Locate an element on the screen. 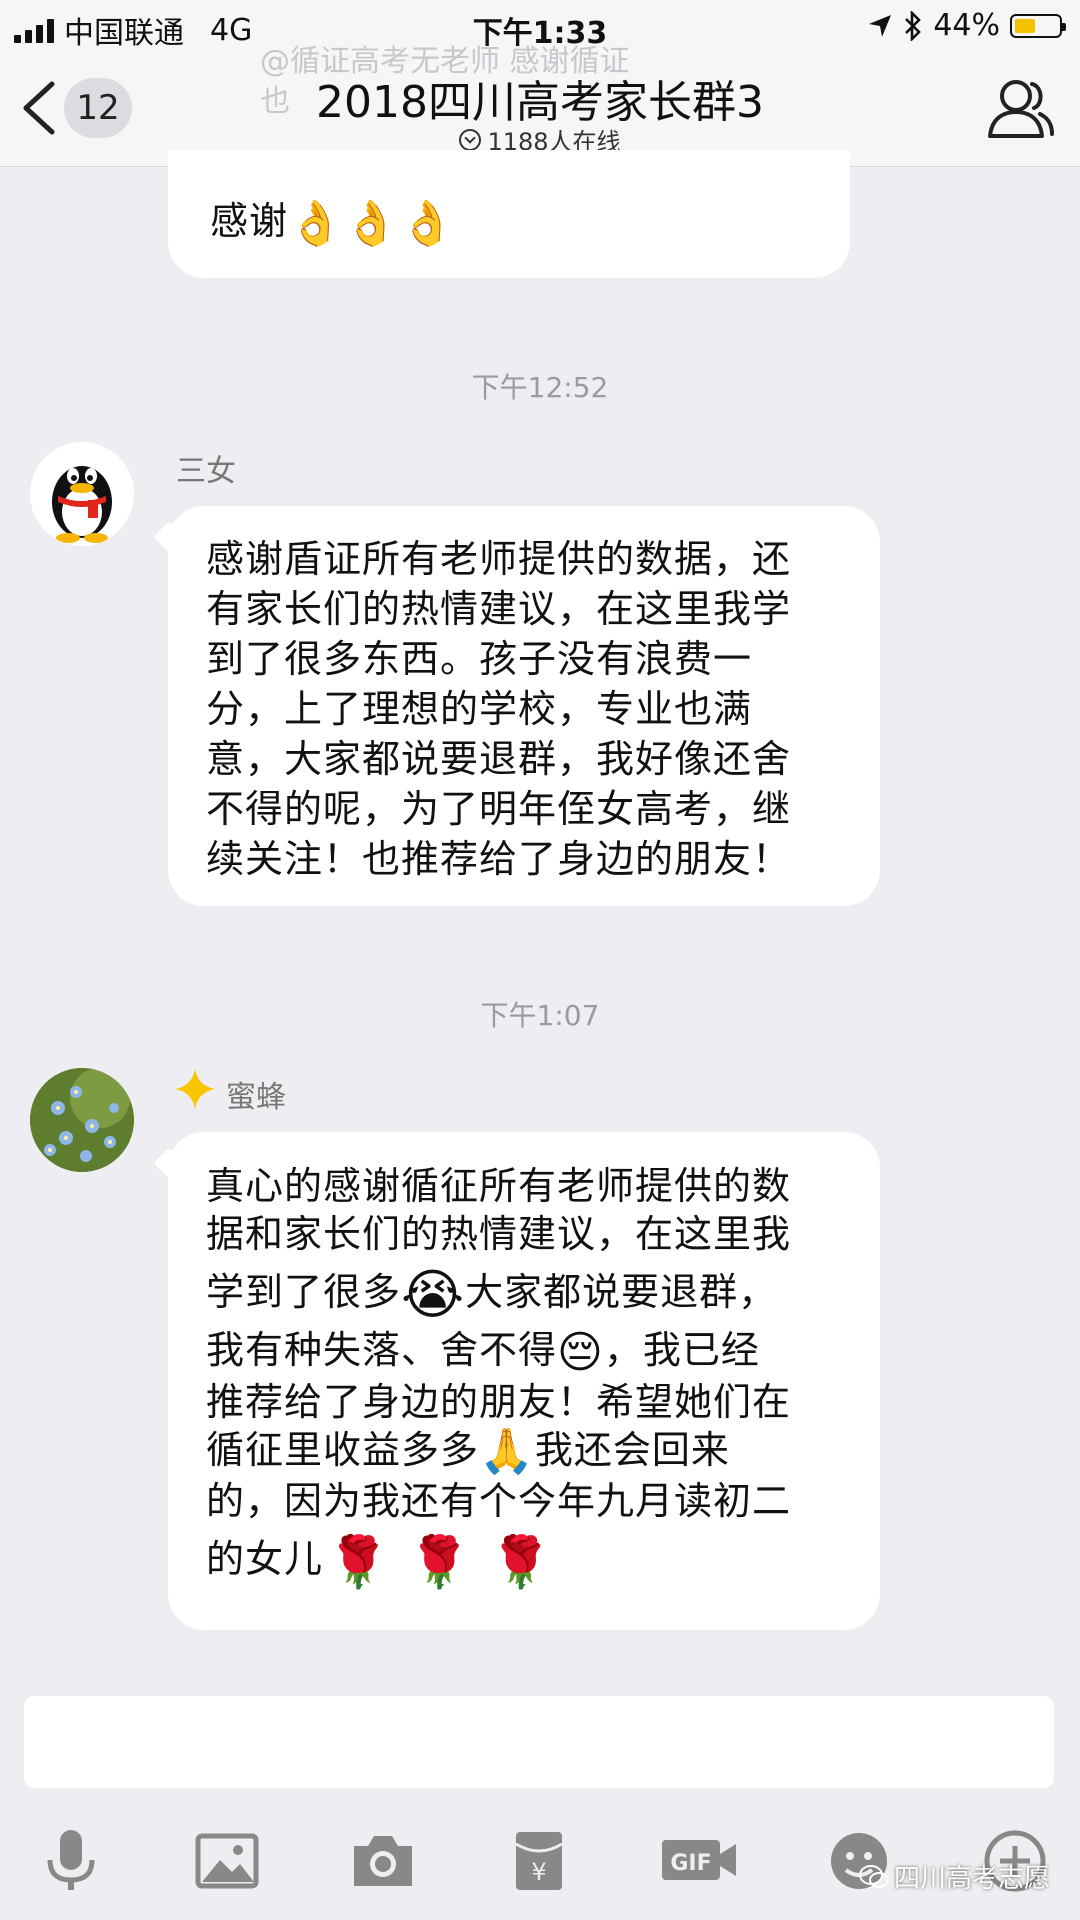 The height and width of the screenshot is (1920, 1080). group-members-icon is located at coordinates (1021, 108).